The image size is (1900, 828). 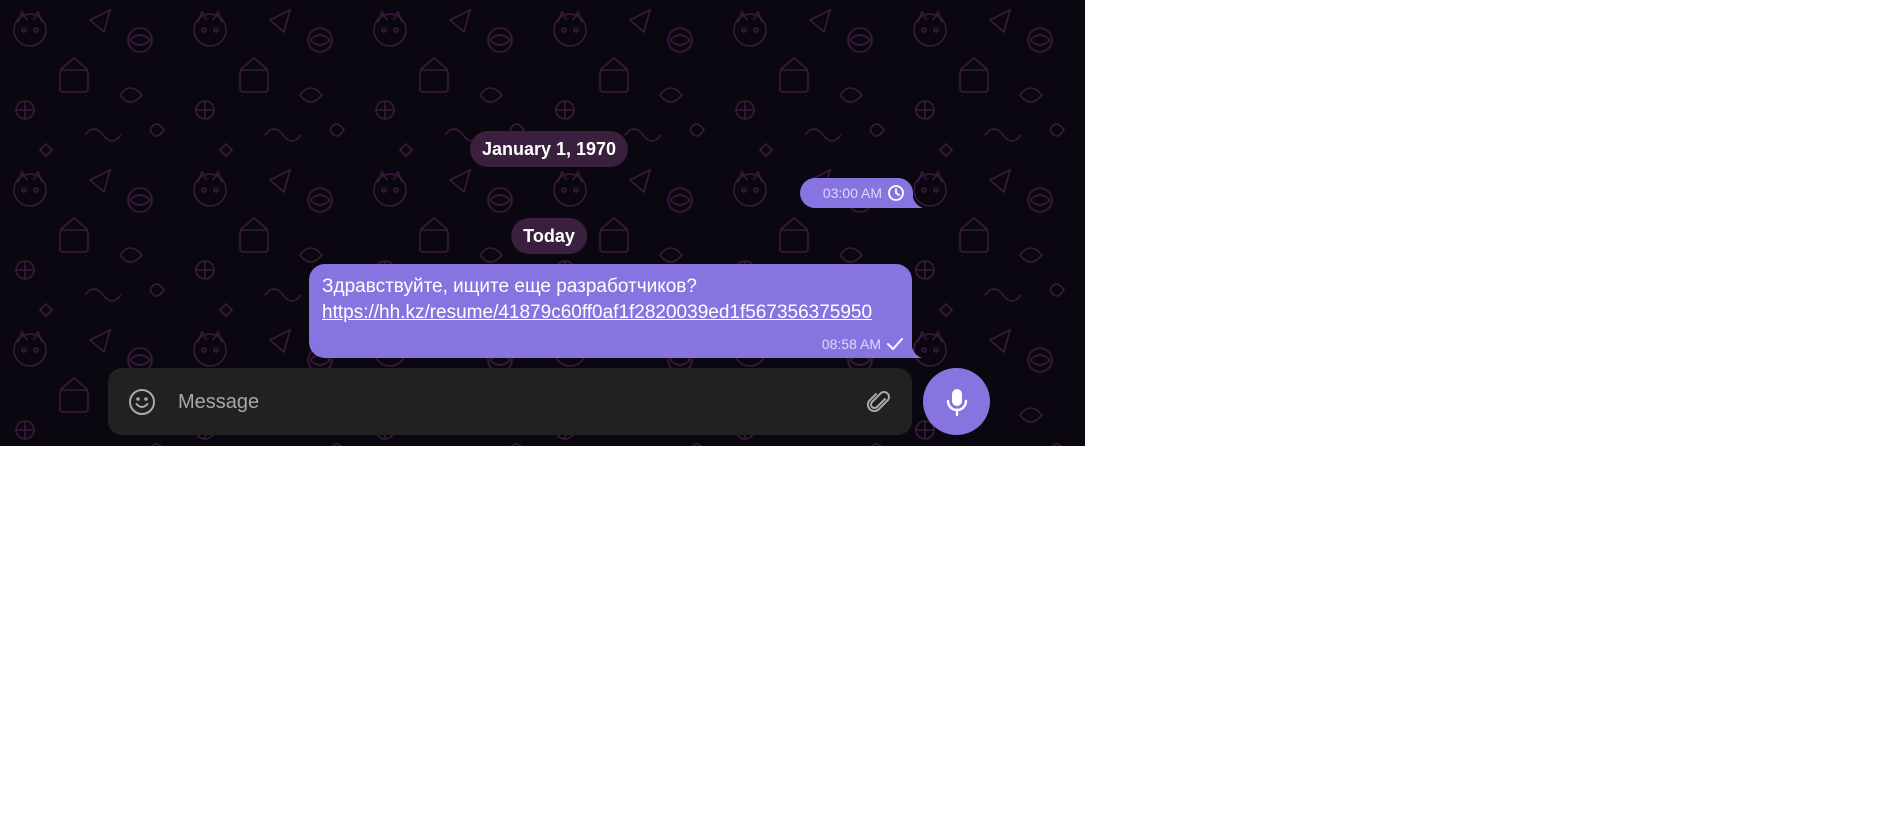 What do you see at coordinates (896, 193) in the screenshot?
I see `clock-icon` at bounding box center [896, 193].